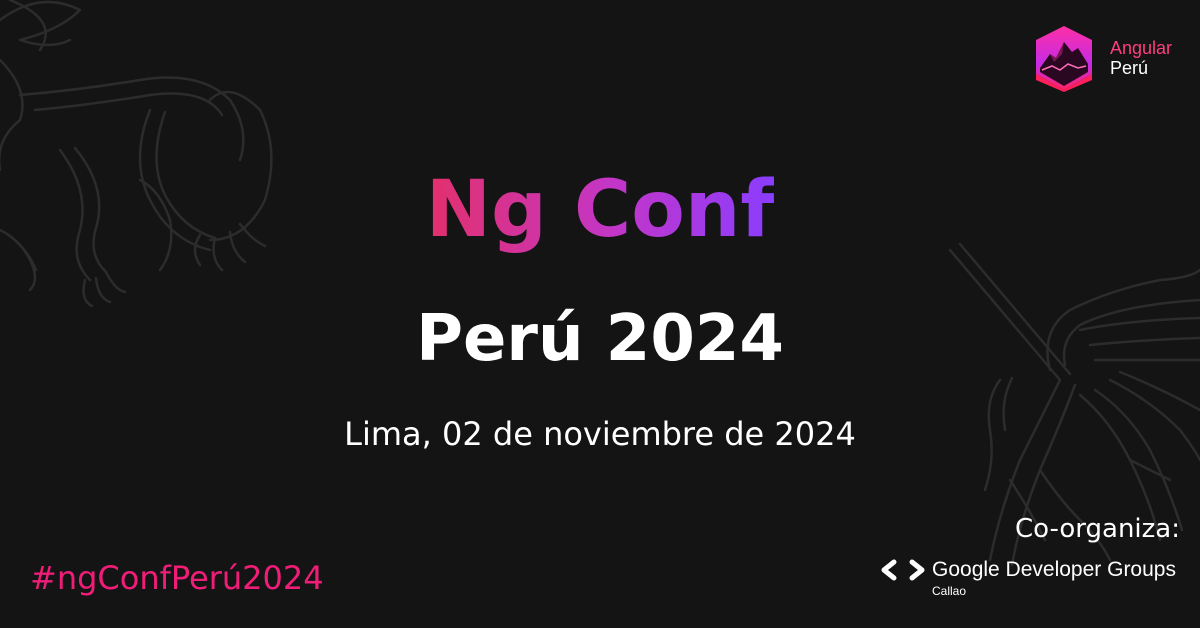 The width and height of the screenshot is (1200, 628). What do you see at coordinates (1102, 59) in the screenshot?
I see `angular-peru-logo: Angular Perú` at bounding box center [1102, 59].